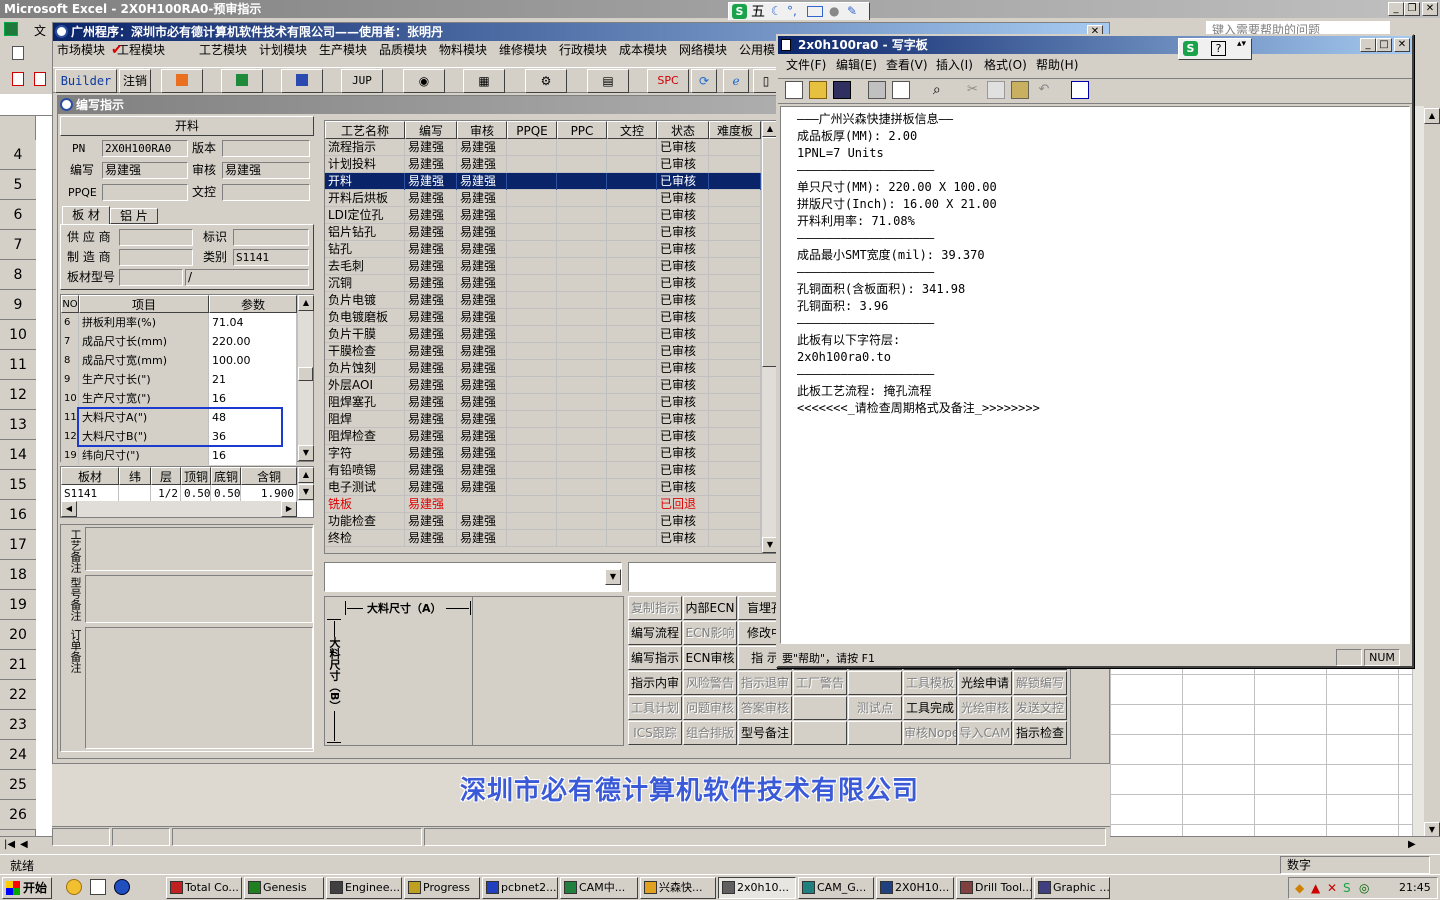  I want to click on action-button: 复制指示, so click(655, 608).